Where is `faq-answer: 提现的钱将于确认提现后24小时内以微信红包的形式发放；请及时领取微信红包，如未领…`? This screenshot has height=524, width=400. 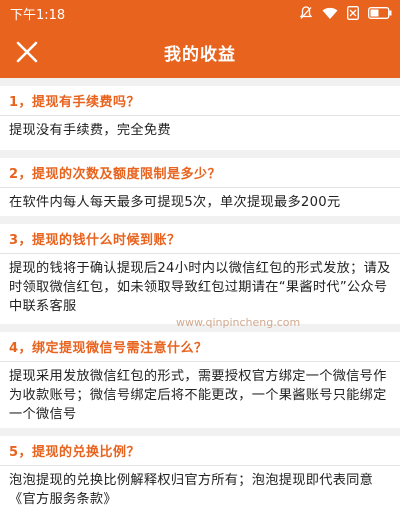 faq-answer: 提现的钱将于确认提现后24小时内以微信红包的形式发放；请及时领取微信红包，如未领… is located at coordinates (200, 284).